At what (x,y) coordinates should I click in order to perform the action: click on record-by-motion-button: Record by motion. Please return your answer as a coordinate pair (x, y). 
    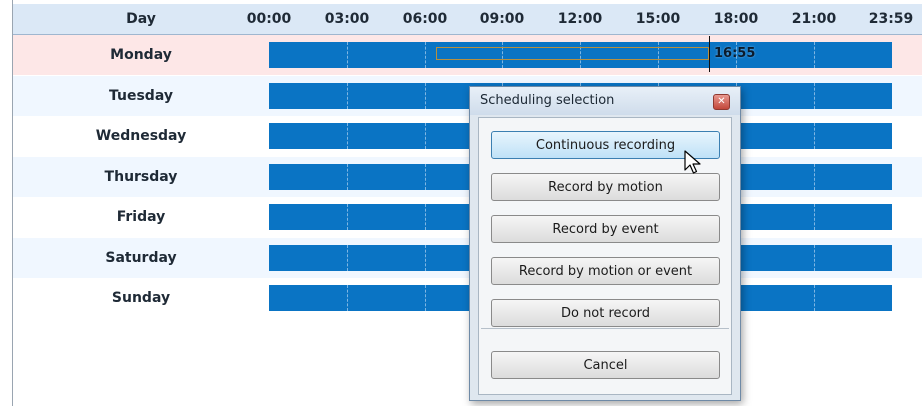
    Looking at the image, I should click on (605, 187).